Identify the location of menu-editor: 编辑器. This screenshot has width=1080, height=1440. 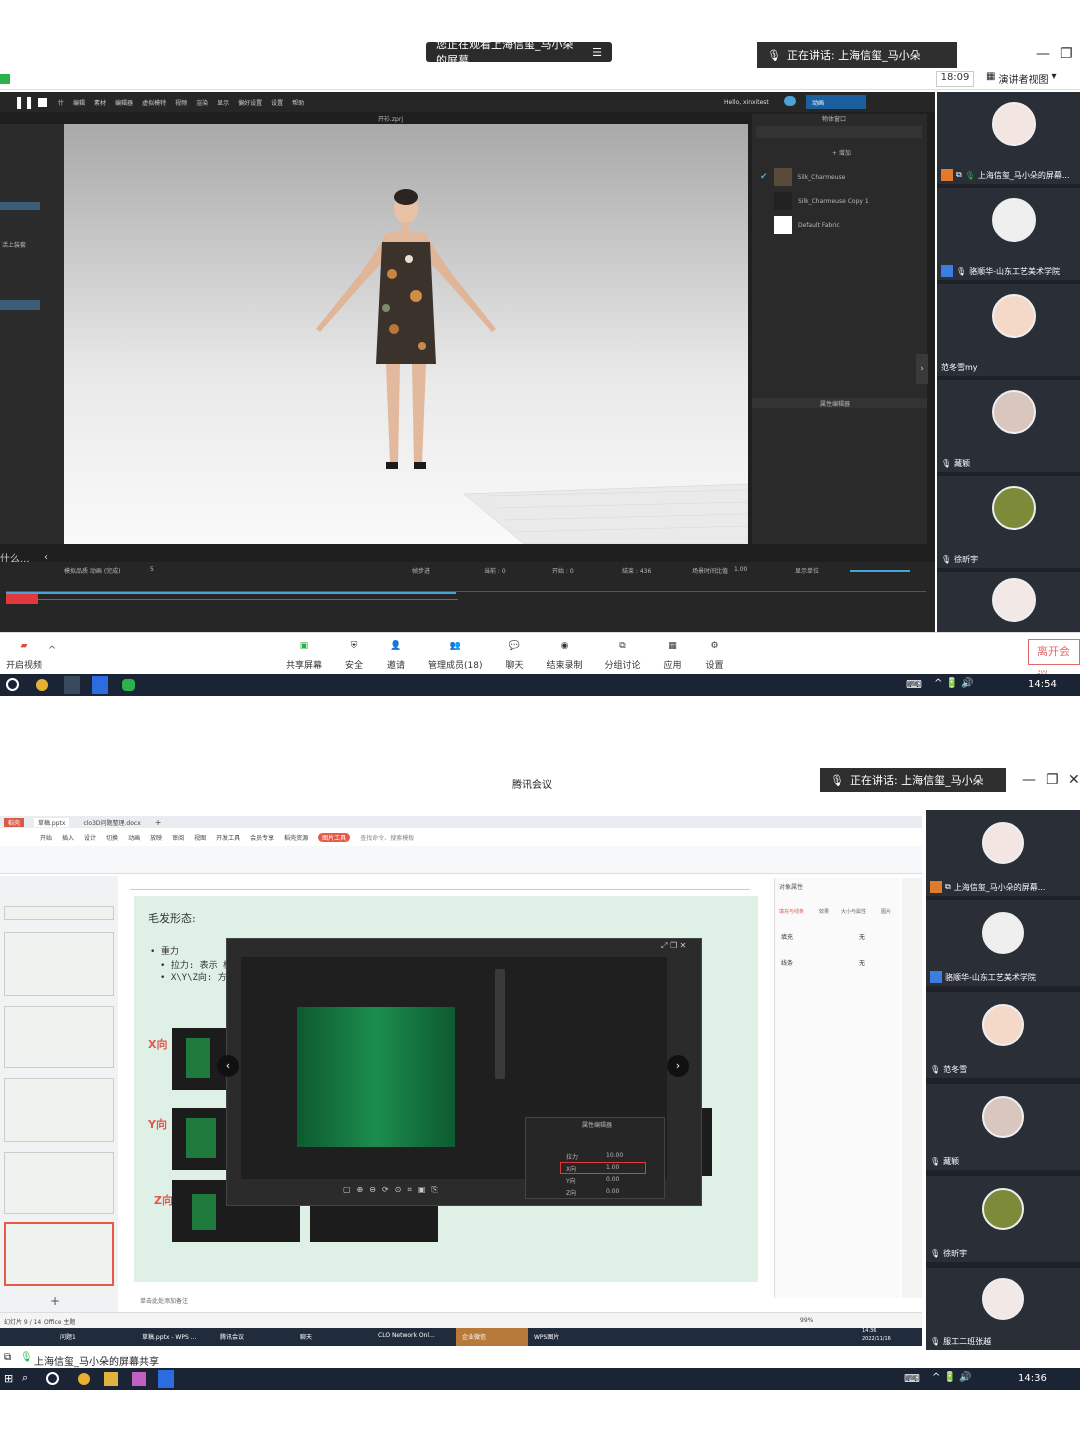
(124, 102).